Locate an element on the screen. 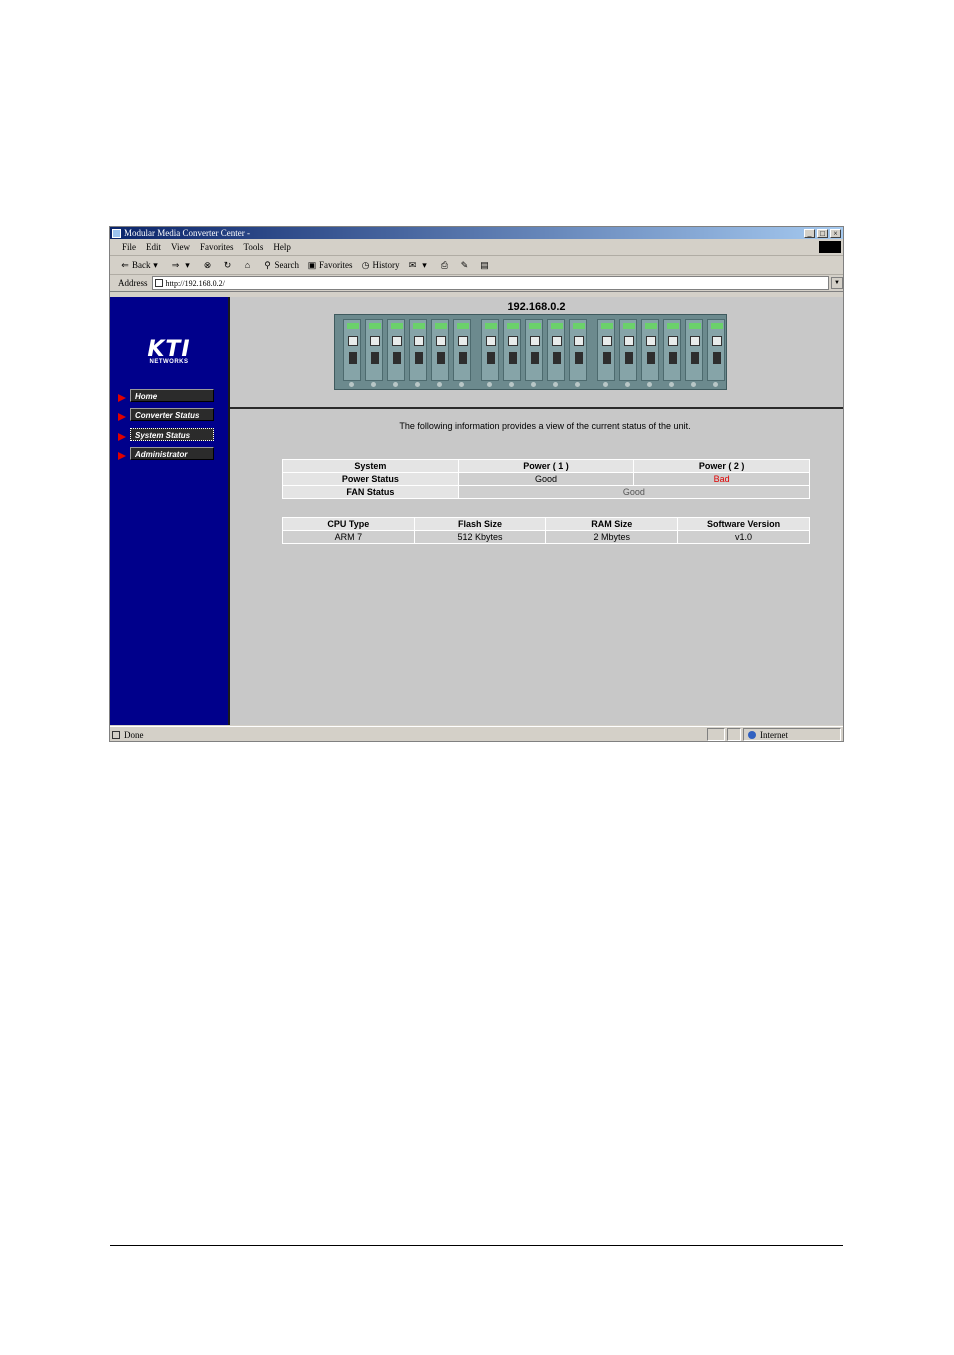 Image resolution: width=954 pixels, height=1355 pixels. chassis-image is located at coordinates (530, 352).